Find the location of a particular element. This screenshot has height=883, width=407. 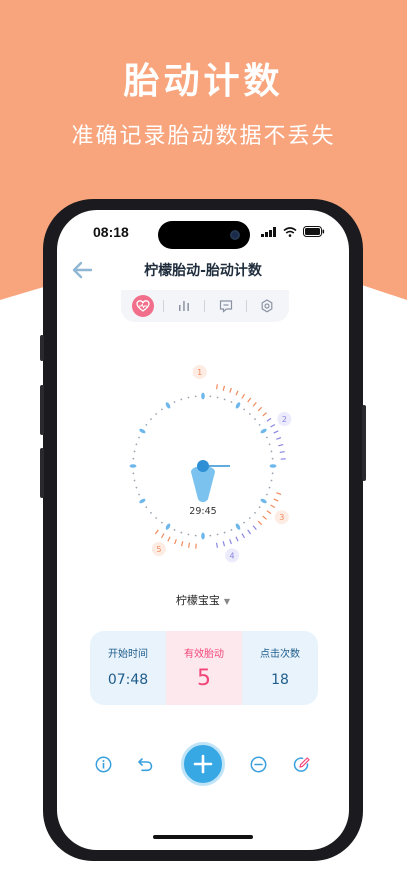

camera-icon is located at coordinates (235, 235).